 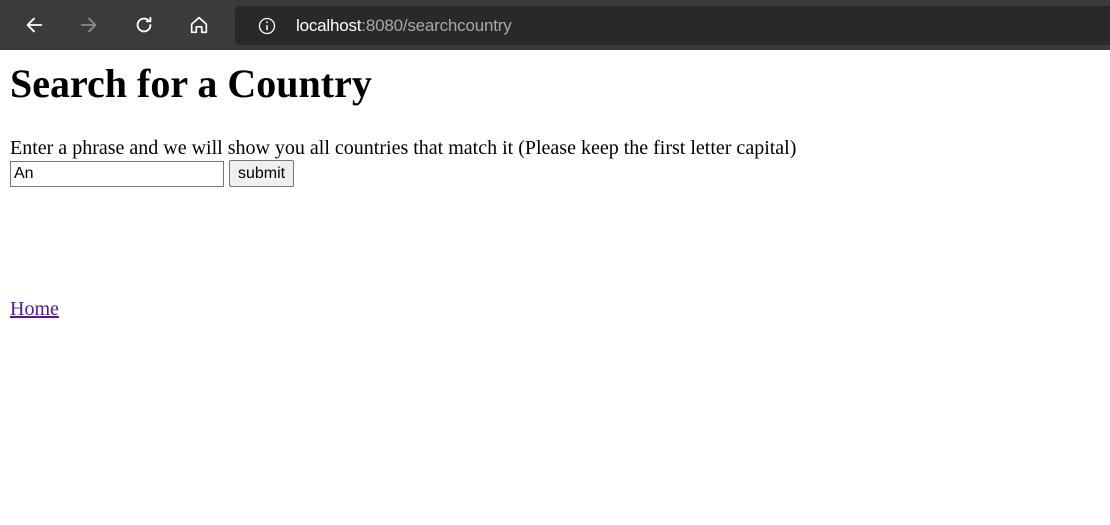 What do you see at coordinates (672, 25) in the screenshot?
I see `address-bar: localhost:8080/searchcountry` at bounding box center [672, 25].